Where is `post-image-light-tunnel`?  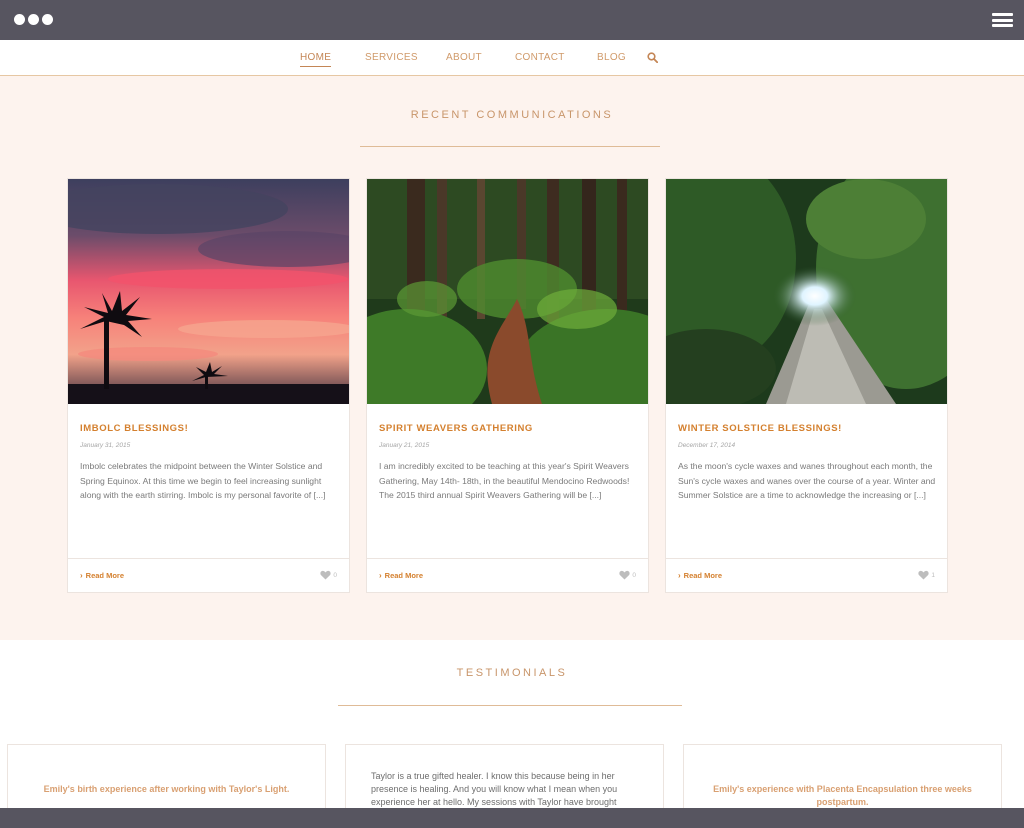 post-image-light-tunnel is located at coordinates (806, 291).